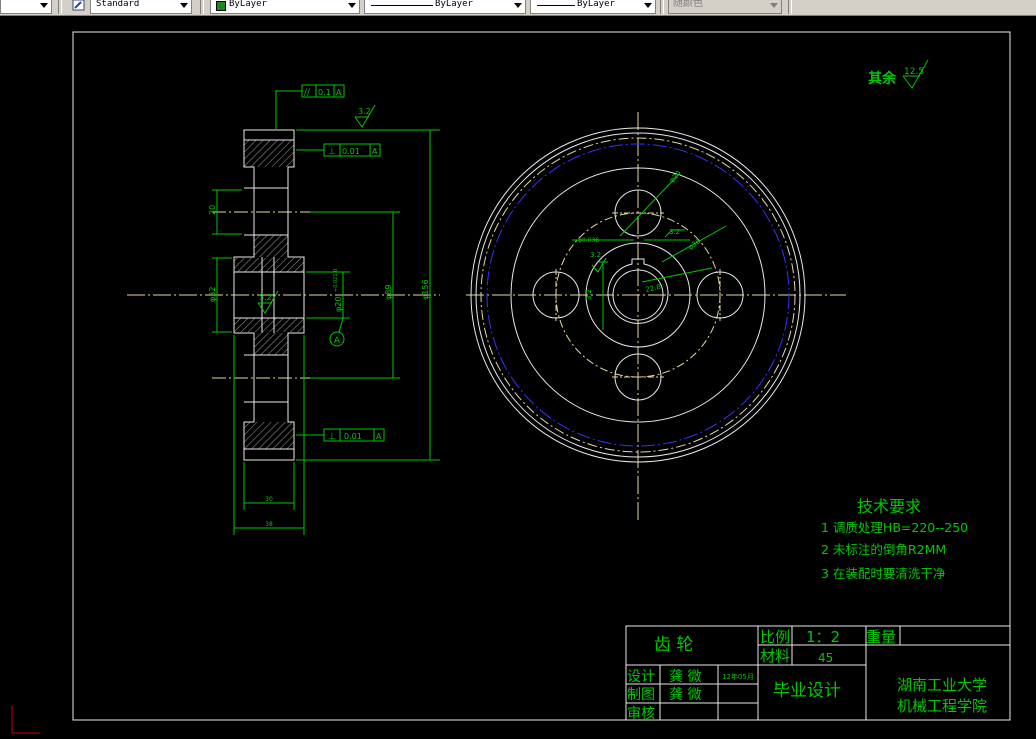  I want to click on runout-bottom-value: 0.01, so click(353, 436).